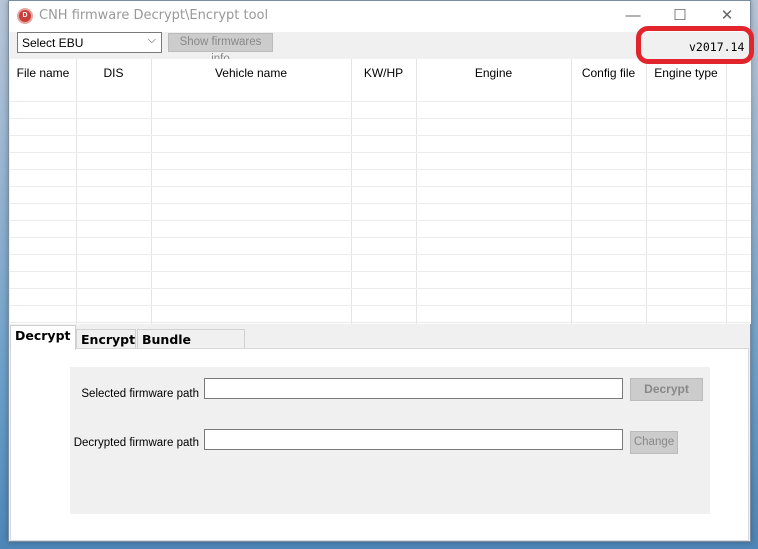 Image resolution: width=758 pixels, height=549 pixels. I want to click on app-logo-icon: D, so click(25, 16).